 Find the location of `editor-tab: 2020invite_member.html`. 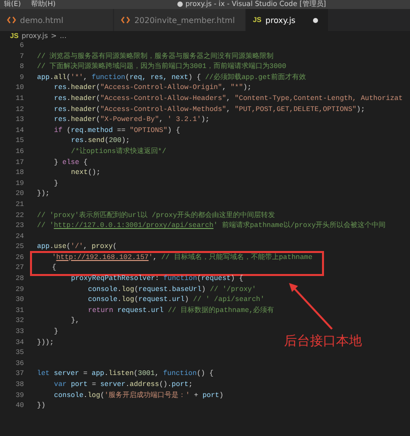

editor-tab: 2020invite_member.html is located at coordinates (180, 20).